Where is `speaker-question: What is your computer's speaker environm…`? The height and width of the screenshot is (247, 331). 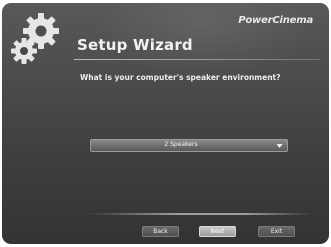
speaker-question: What is your computer's speaker environm… is located at coordinates (180, 77).